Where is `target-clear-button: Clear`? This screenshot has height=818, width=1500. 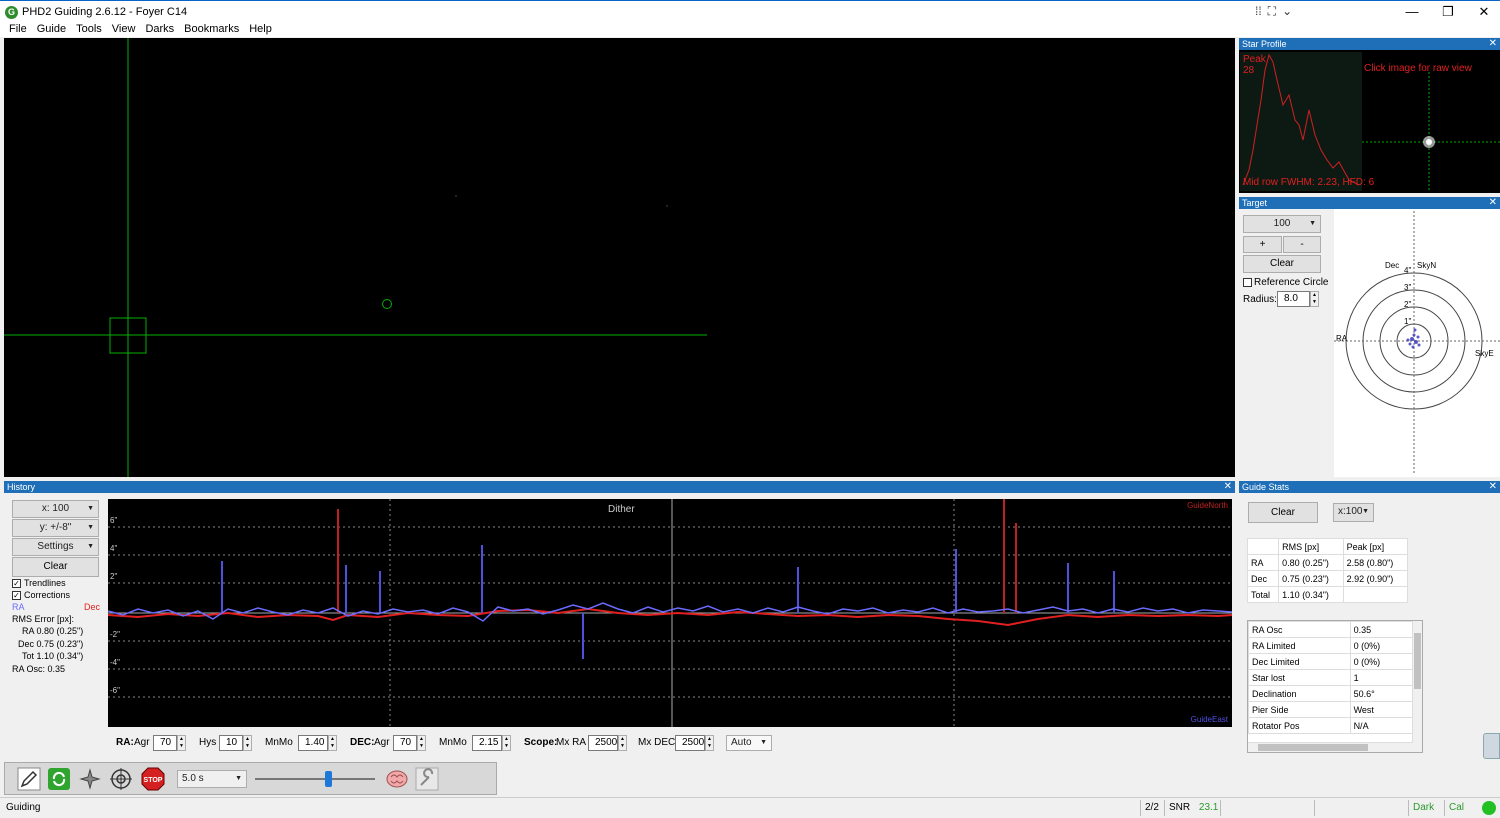 target-clear-button: Clear is located at coordinates (1282, 264).